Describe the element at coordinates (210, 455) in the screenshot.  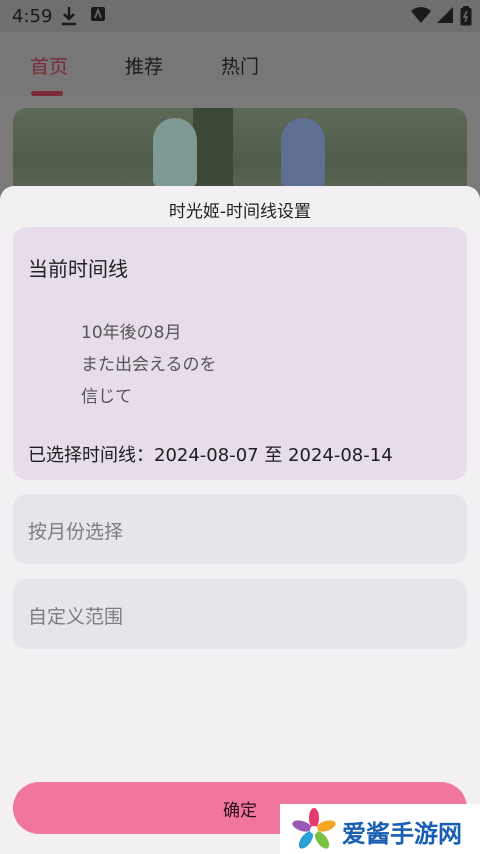
I see `selected-timeline-range: 已选择时间线：2024-08-07 至 2024-08-14` at that location.